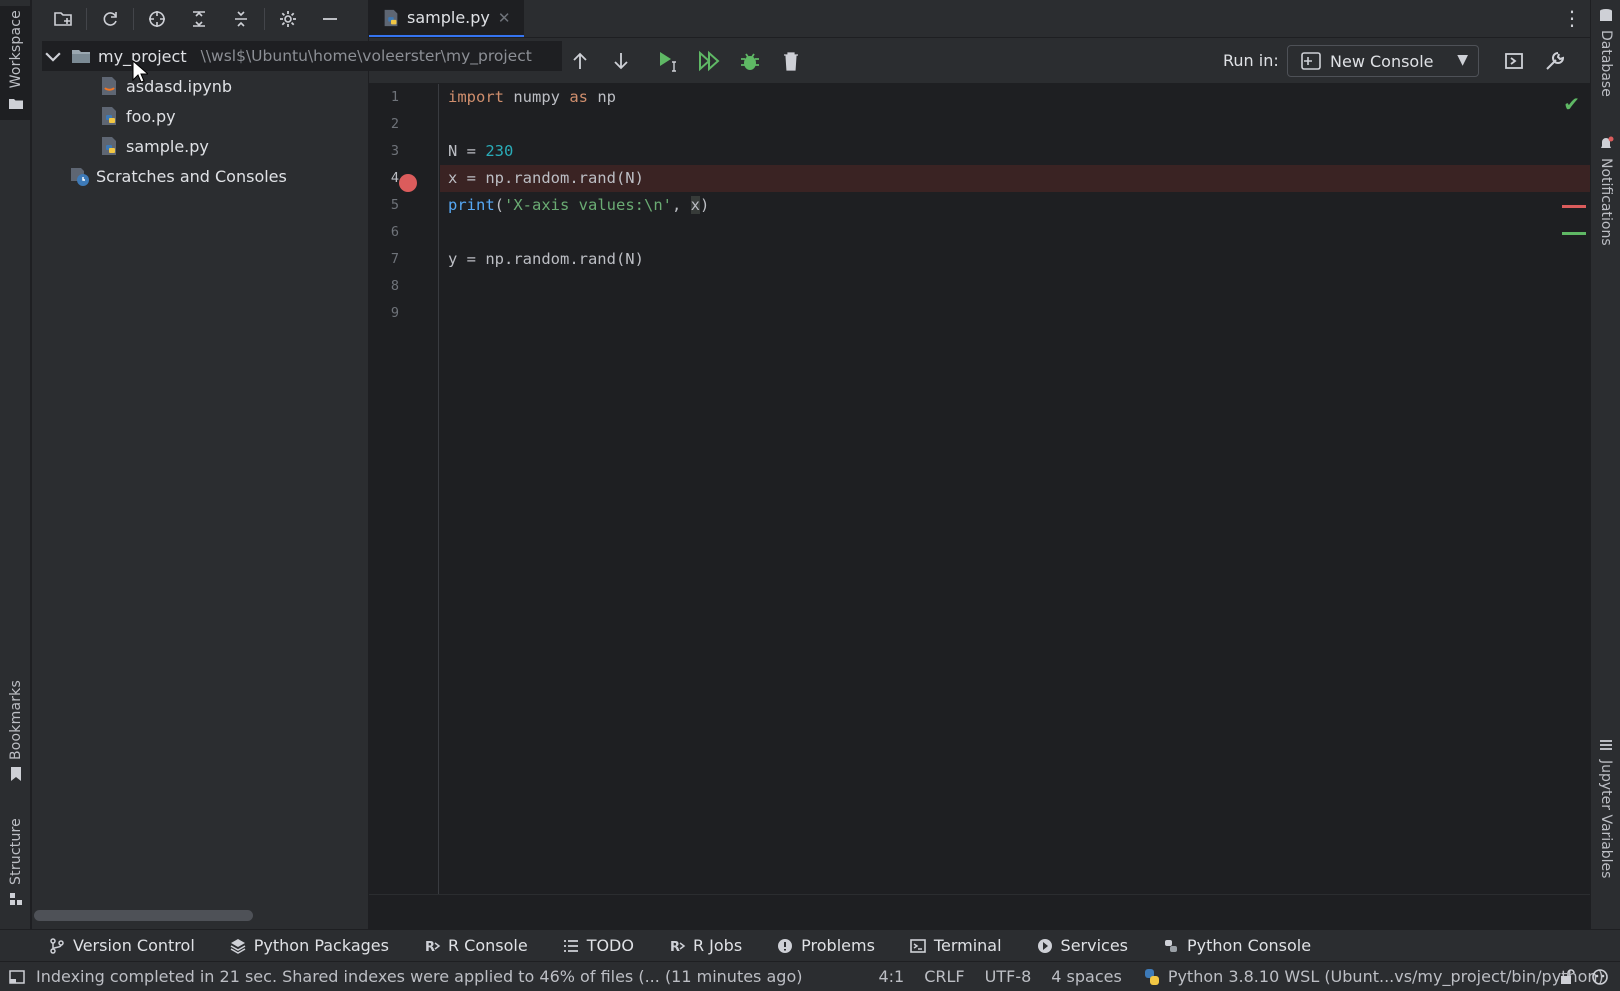 The height and width of the screenshot is (991, 1620). What do you see at coordinates (504, 18) in the screenshot?
I see `close-icon: ✕` at bounding box center [504, 18].